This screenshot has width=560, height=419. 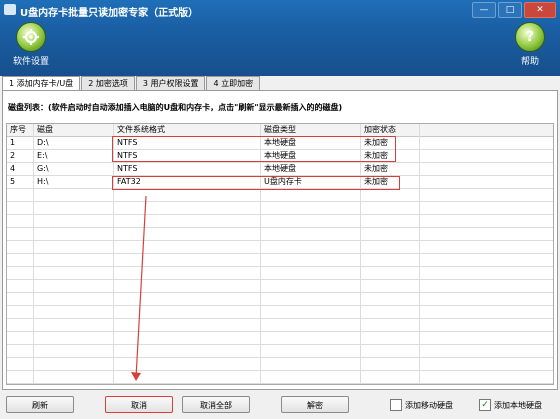 I want to click on tab-encrypt-options: 2 加密选项, so click(x=108, y=83).